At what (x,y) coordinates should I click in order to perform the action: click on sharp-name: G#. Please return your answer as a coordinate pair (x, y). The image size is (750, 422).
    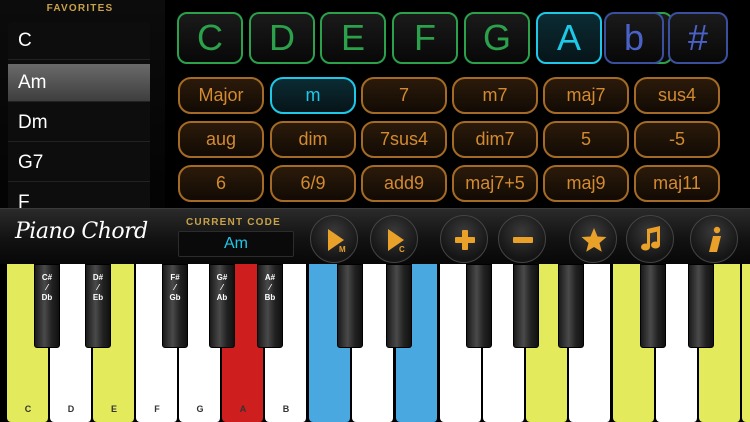
    Looking at the image, I should click on (222, 277).